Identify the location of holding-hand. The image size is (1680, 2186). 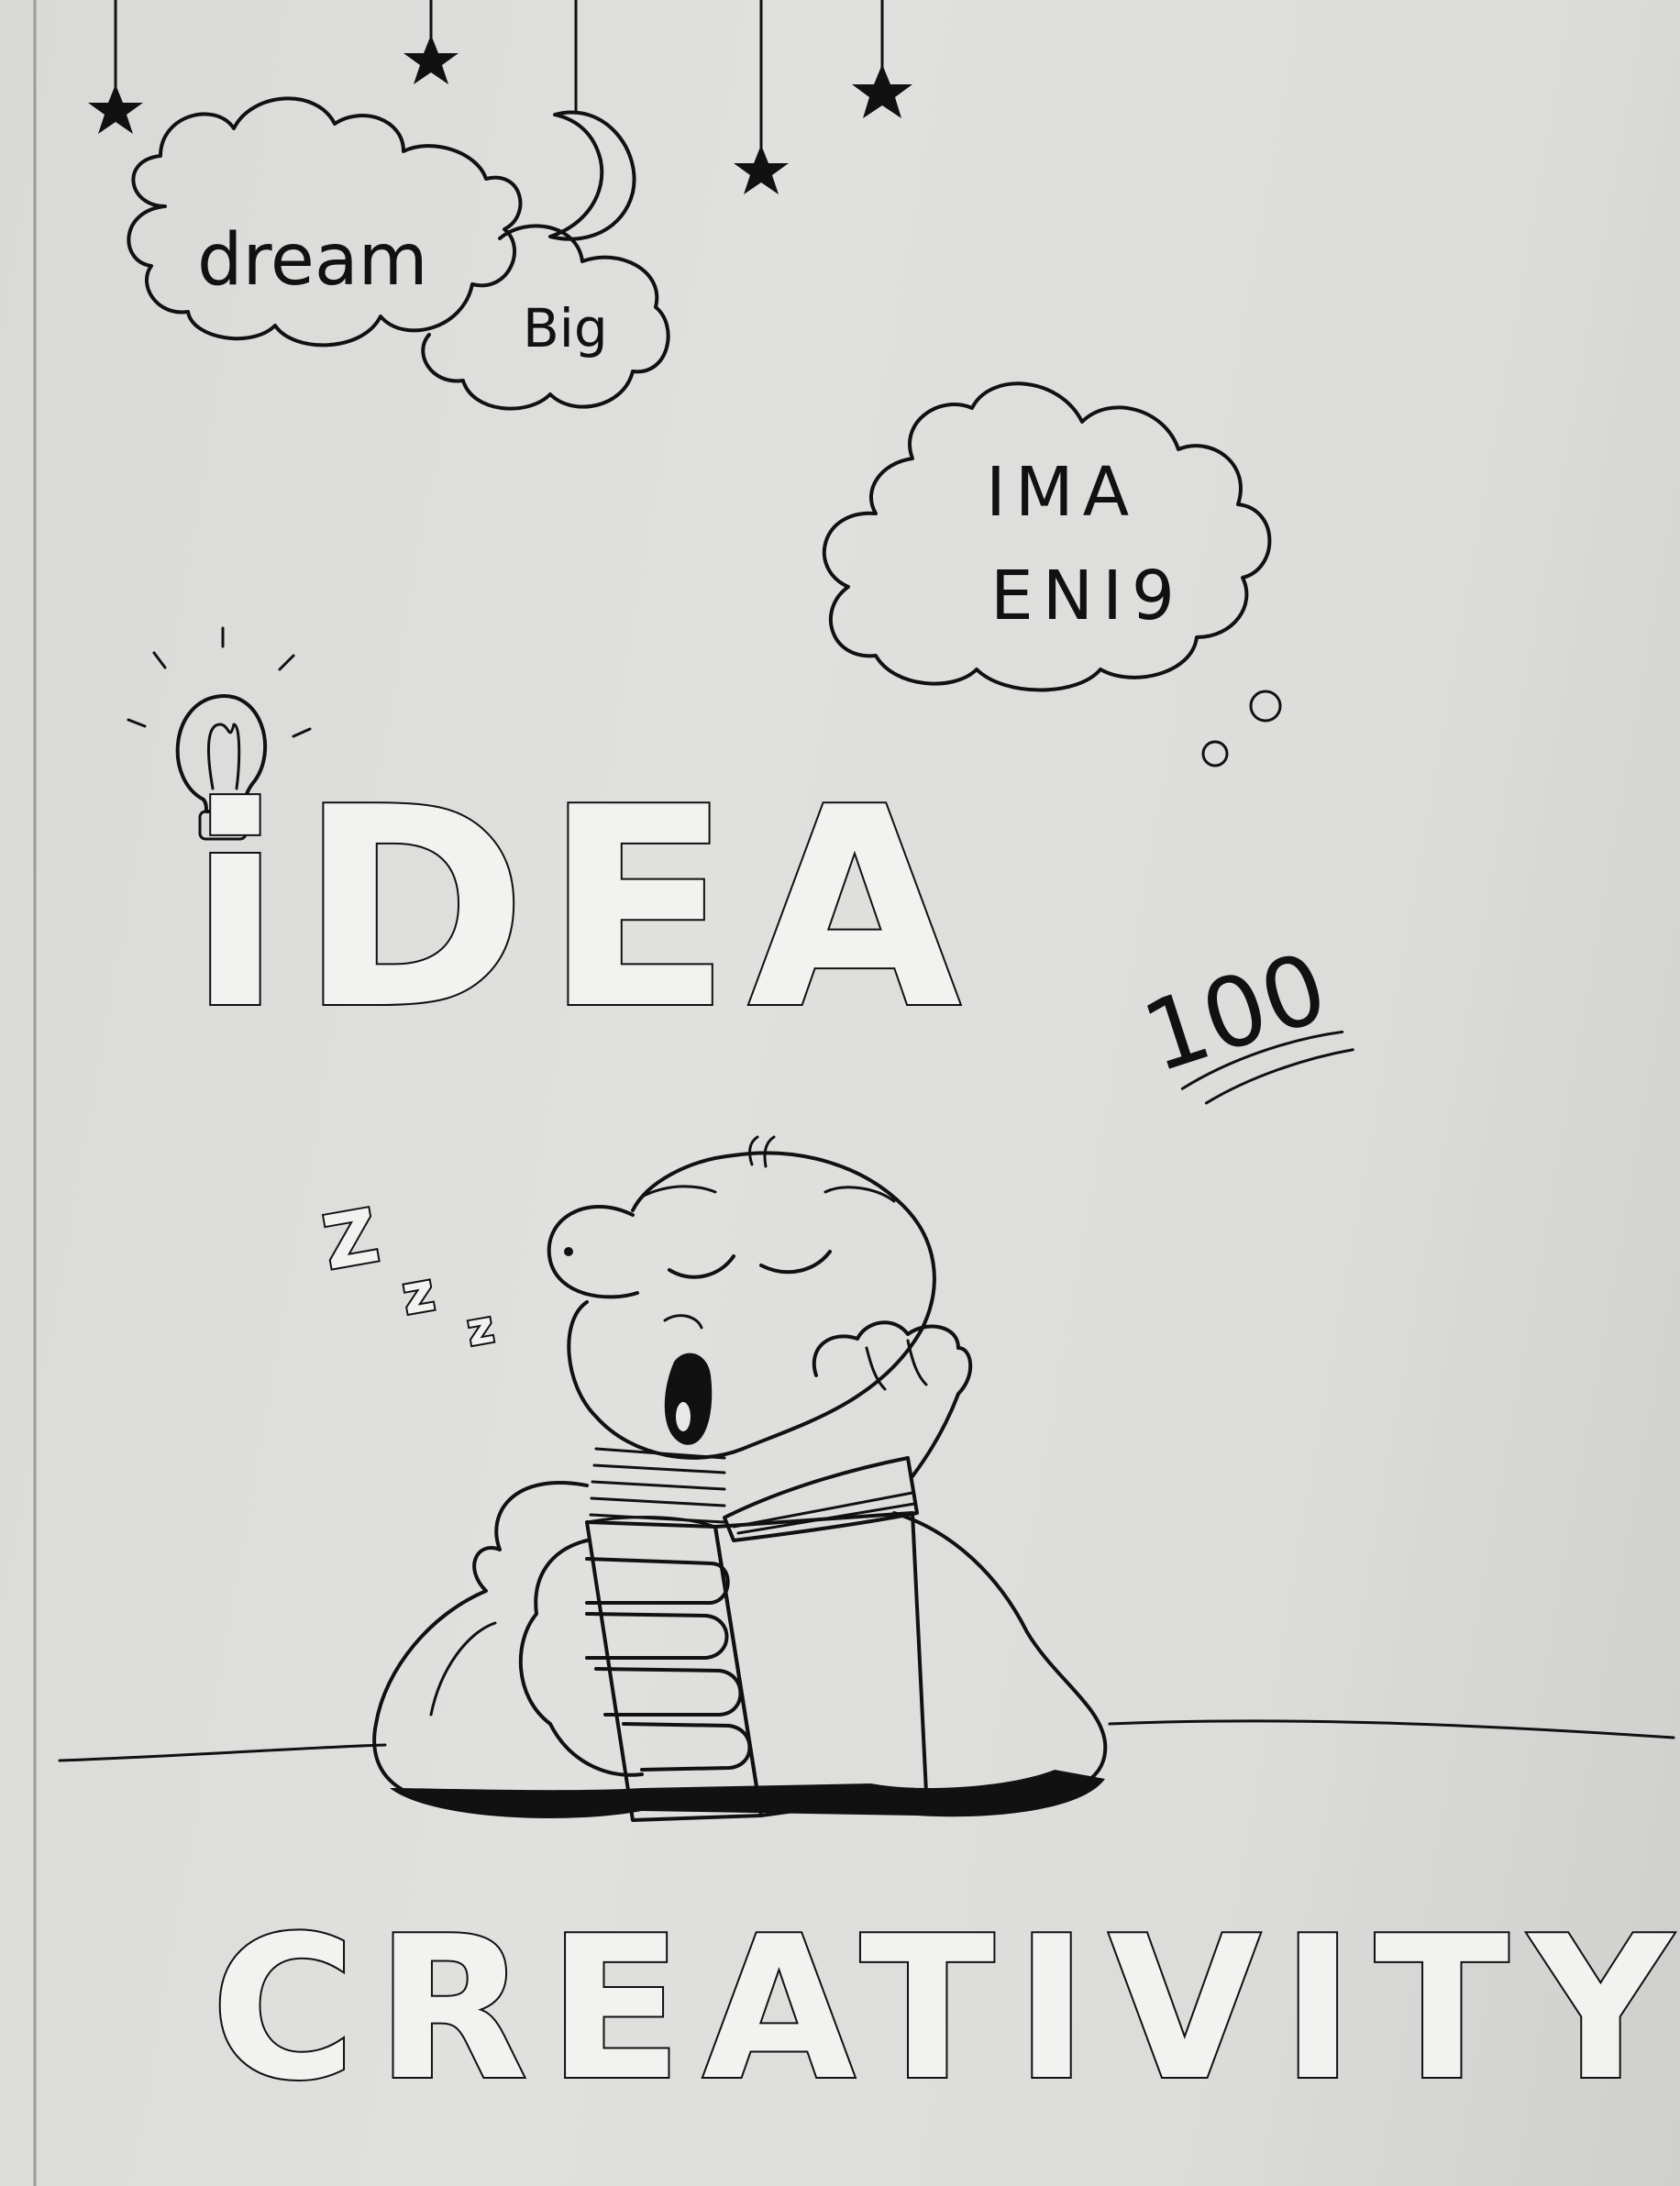
(635, 1658).